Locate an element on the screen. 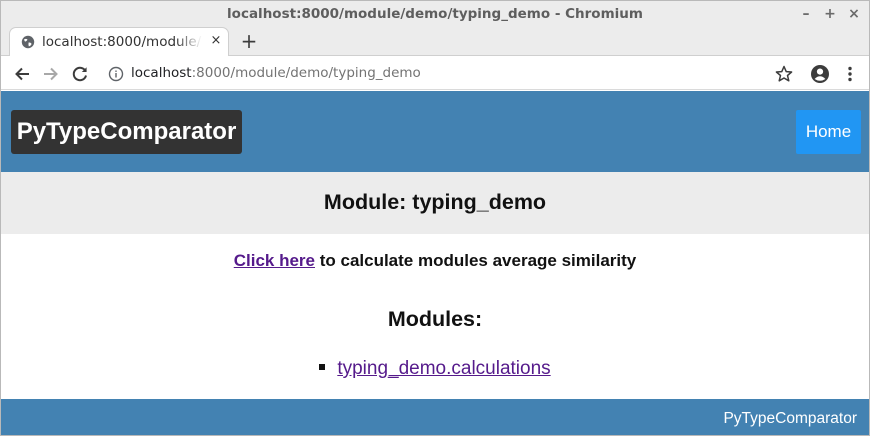 The height and width of the screenshot is (436, 870). forward-arrow-icon is located at coordinates (51, 74).